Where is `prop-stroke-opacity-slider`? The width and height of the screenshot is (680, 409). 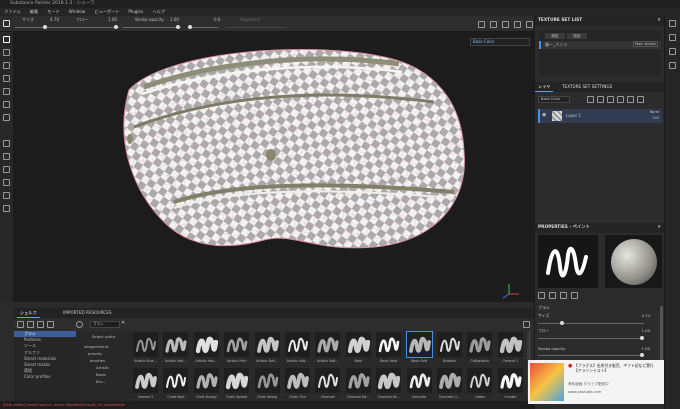 prop-stroke-opacity-slider is located at coordinates (591, 355).